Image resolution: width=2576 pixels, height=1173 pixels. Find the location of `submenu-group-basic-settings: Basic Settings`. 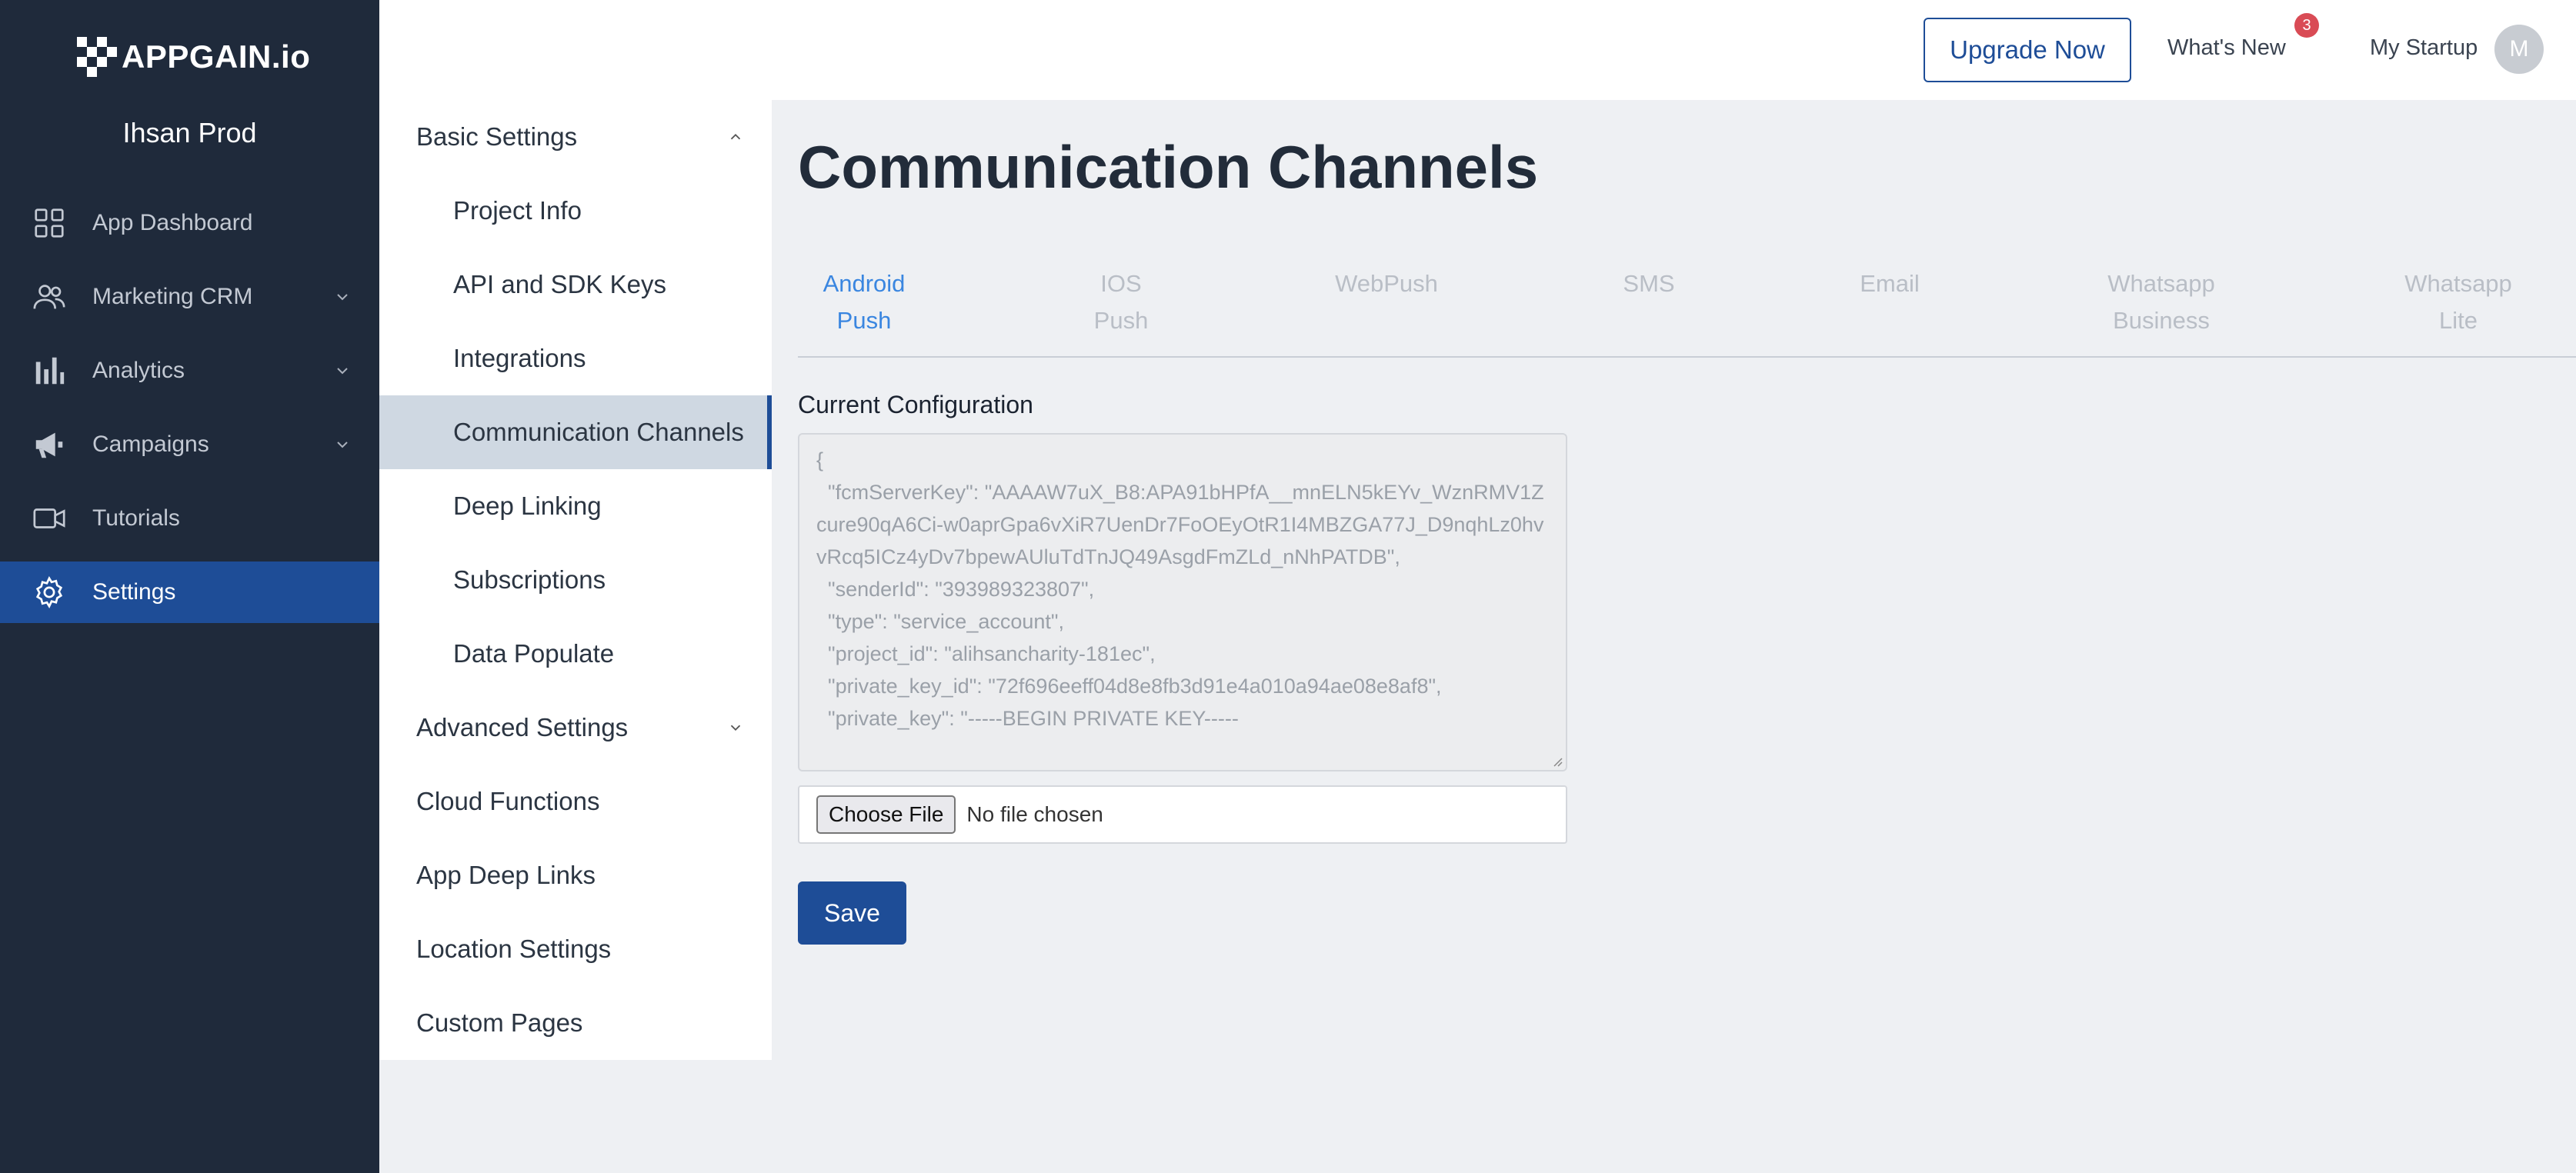

submenu-group-basic-settings: Basic Settings is located at coordinates (575, 137).